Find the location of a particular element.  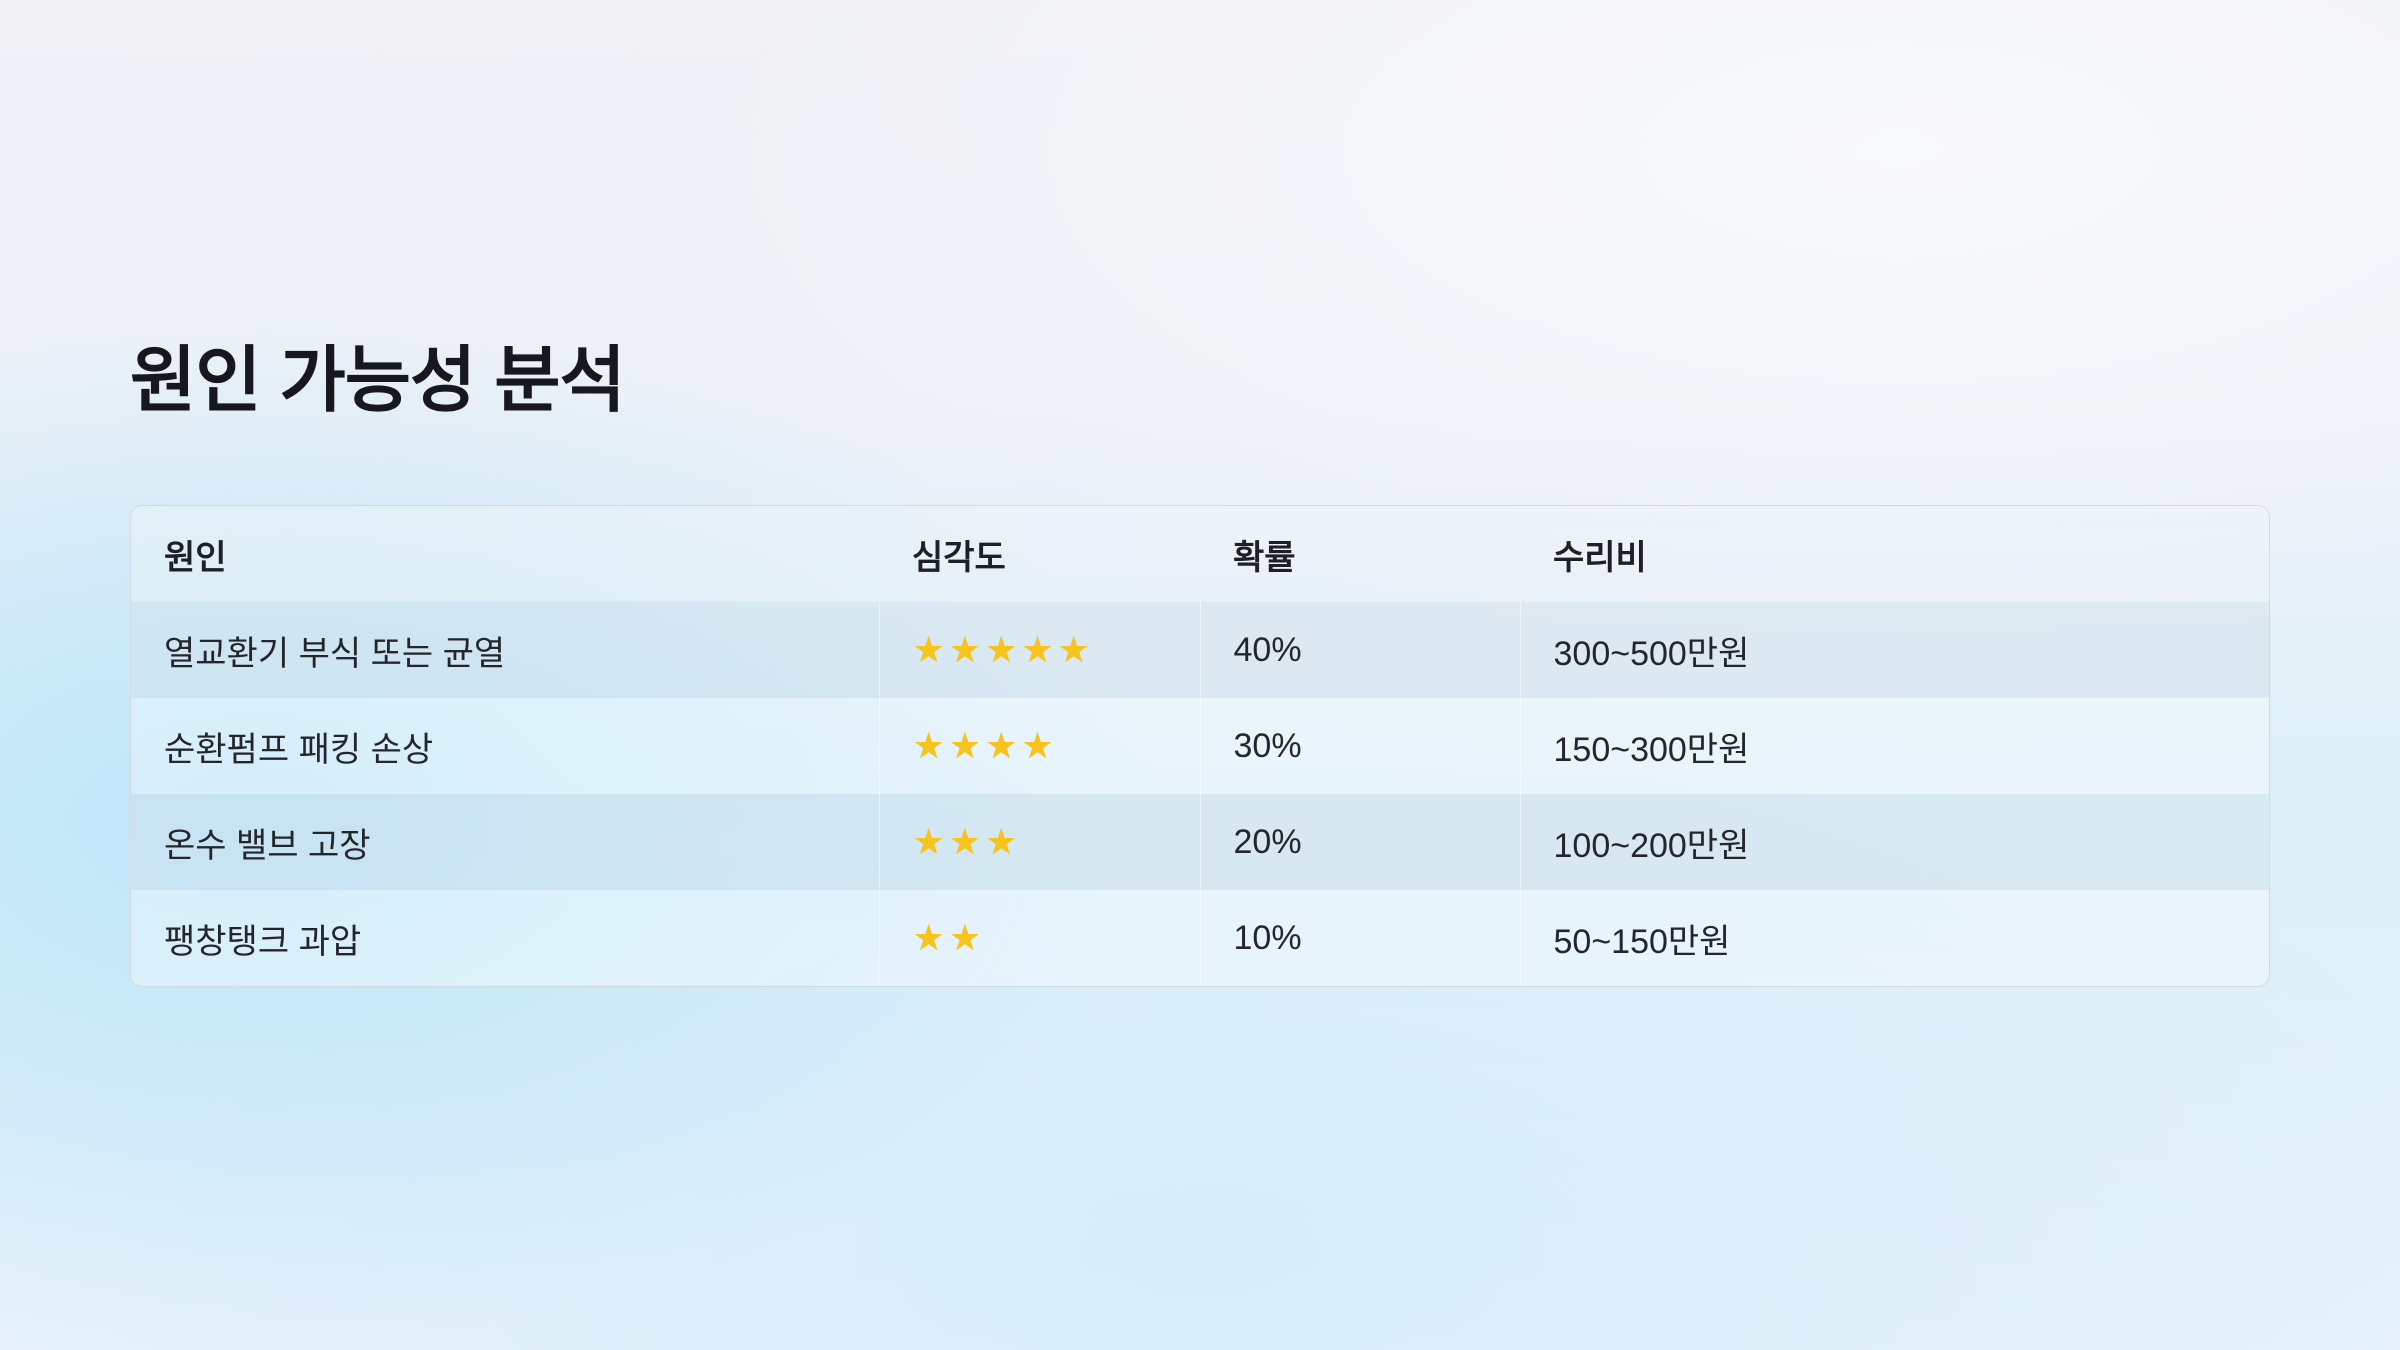

severity-stars: ★★★ is located at coordinates (967, 841).